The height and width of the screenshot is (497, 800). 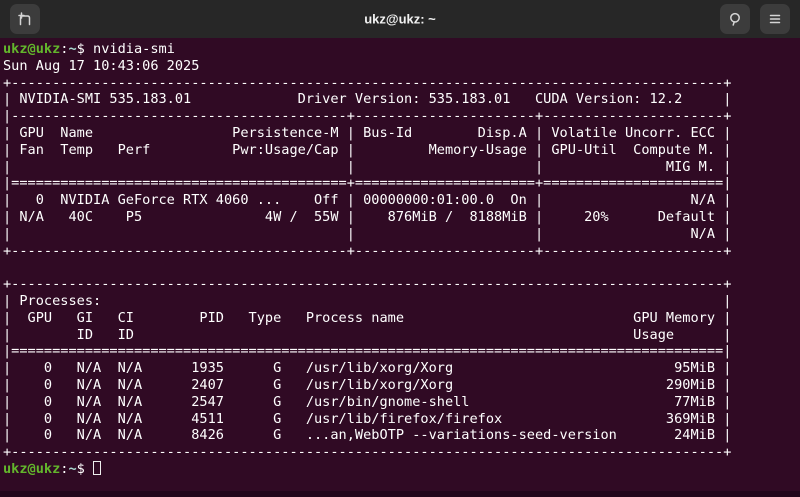 I want to click on prompt-line-current: ukz@ukz:~$, so click(x=401, y=469).